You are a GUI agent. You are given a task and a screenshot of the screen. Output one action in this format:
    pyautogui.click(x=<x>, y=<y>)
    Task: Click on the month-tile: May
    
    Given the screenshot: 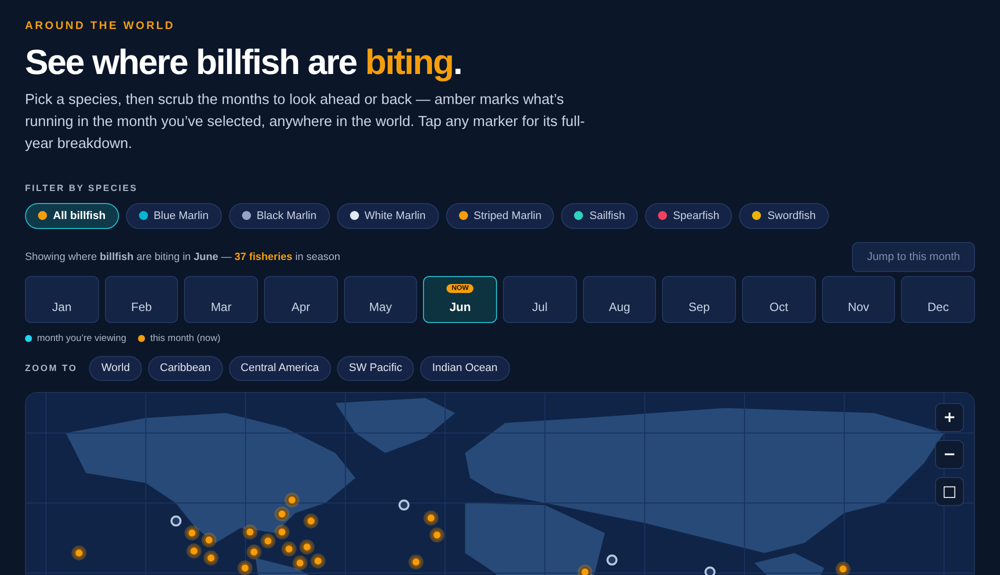 What is the action you would take?
    pyautogui.click(x=381, y=299)
    